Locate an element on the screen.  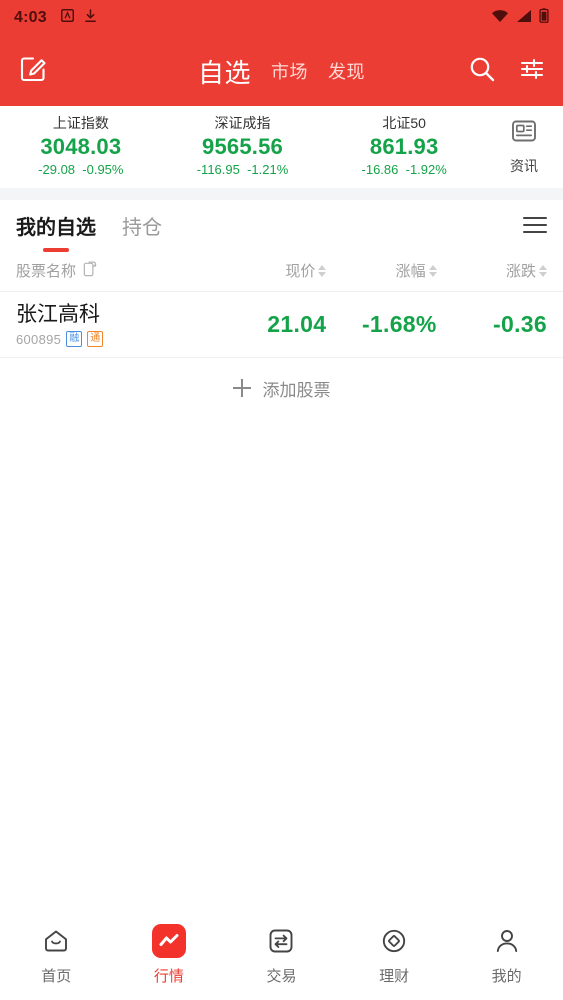
trade-exchange-icon is located at coordinates (281, 941).